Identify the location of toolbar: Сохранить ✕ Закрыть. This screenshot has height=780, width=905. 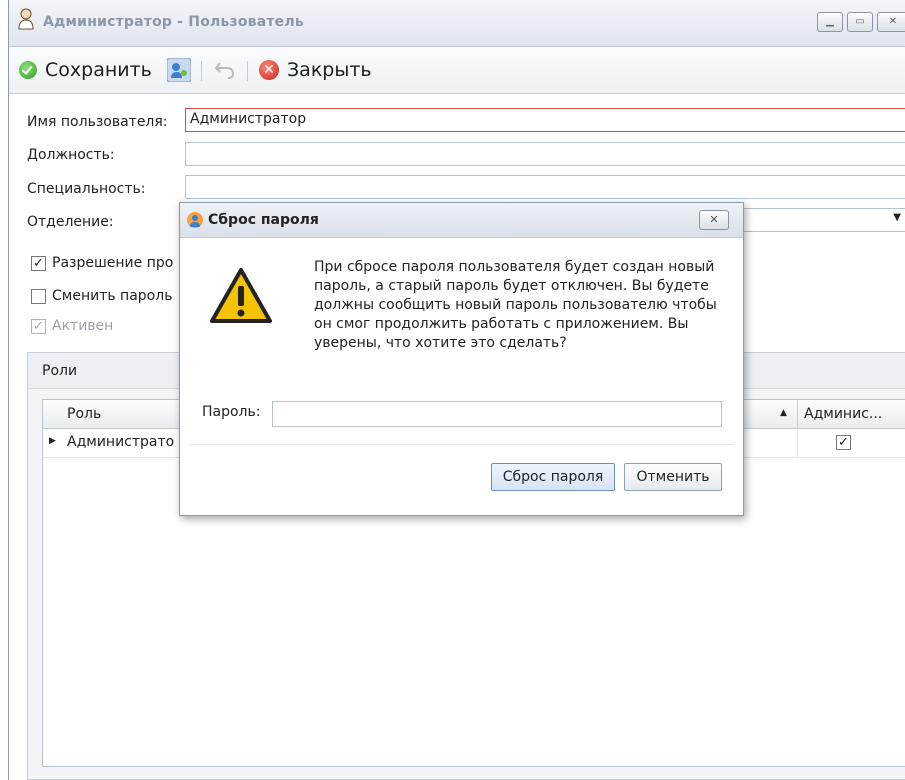
(457, 70).